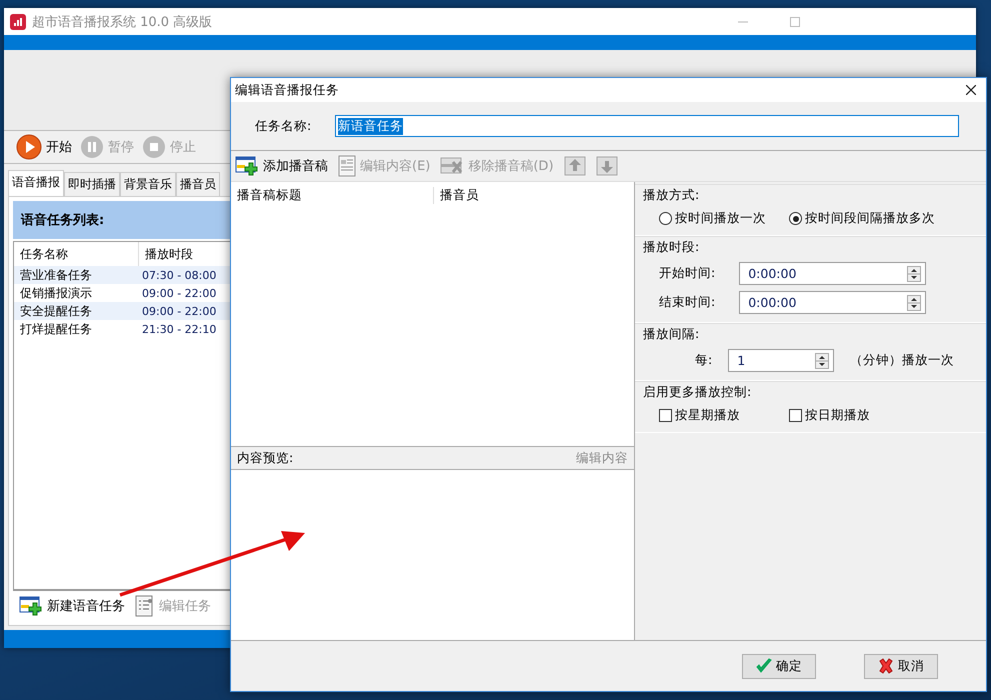 The height and width of the screenshot is (700, 991). I want to click on field-label: 结束时间:, so click(687, 302).